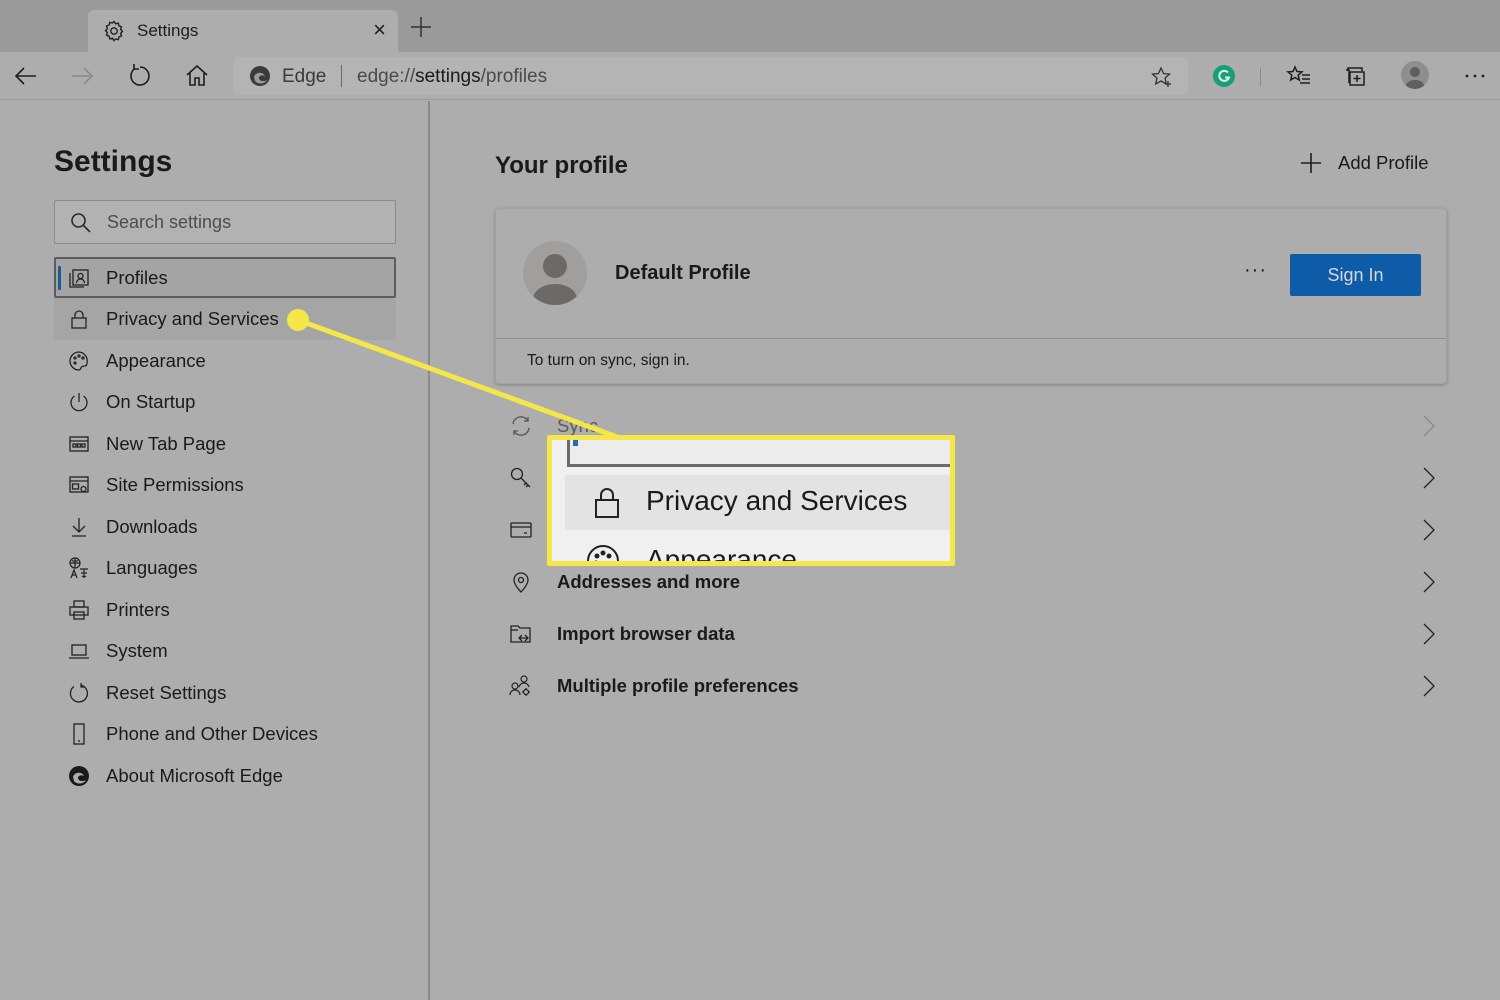 This screenshot has width=1500, height=1000. I want to click on download-icon, so click(79, 527).